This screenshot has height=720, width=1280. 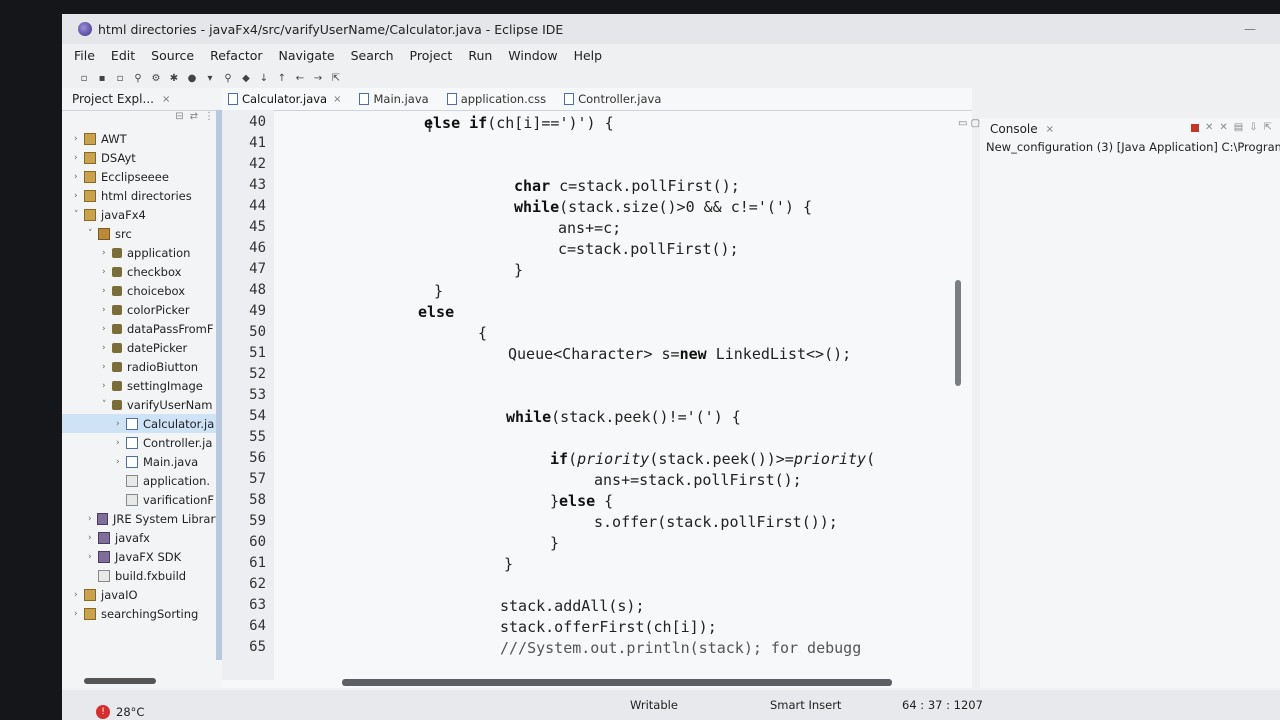 What do you see at coordinates (103, 712) in the screenshot?
I see `alert-badge-icon: !` at bounding box center [103, 712].